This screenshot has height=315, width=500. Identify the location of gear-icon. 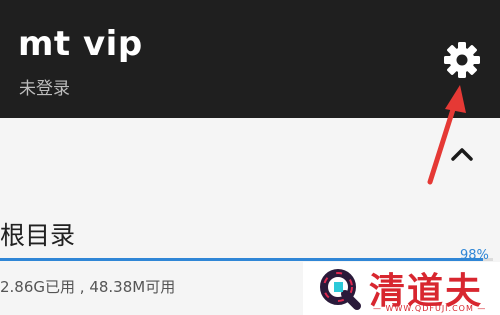
(462, 60).